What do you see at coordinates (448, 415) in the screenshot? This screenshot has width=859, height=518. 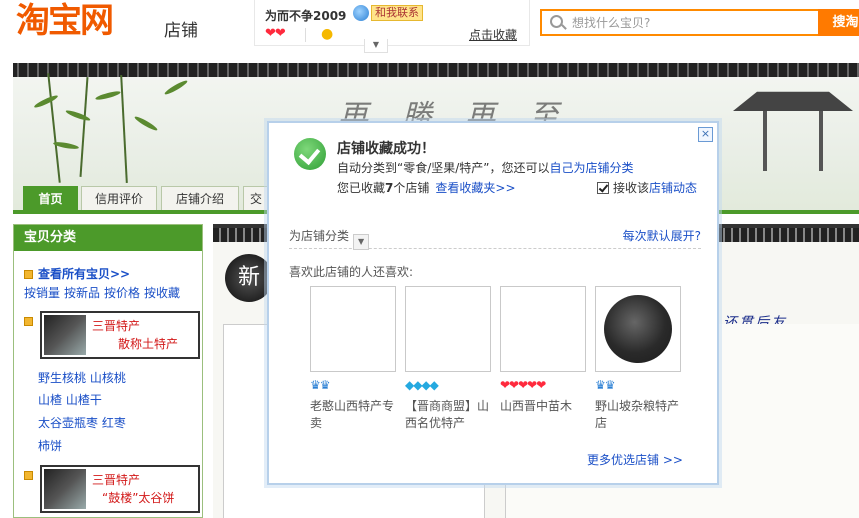 I see `shop-name-link: 【晋商商盟】山西名优特产` at bounding box center [448, 415].